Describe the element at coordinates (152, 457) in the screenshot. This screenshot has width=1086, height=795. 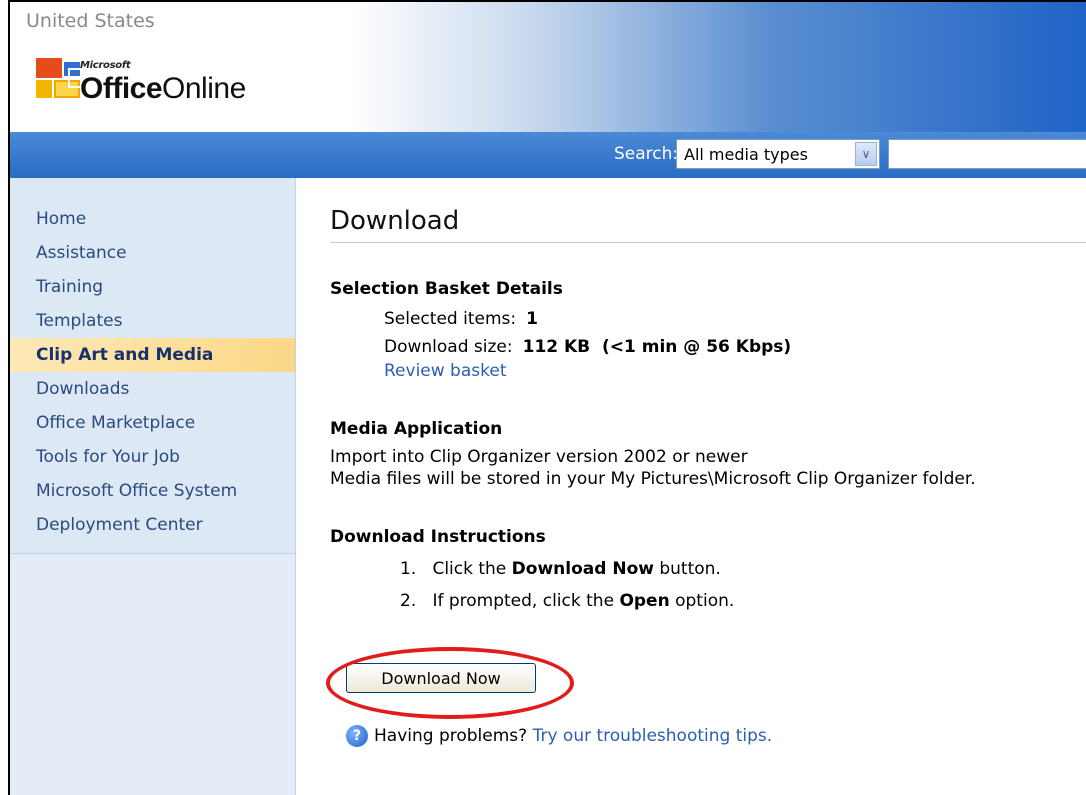
I see `sidebar-item-tools-for-your-job: Tools for Your Job` at that location.